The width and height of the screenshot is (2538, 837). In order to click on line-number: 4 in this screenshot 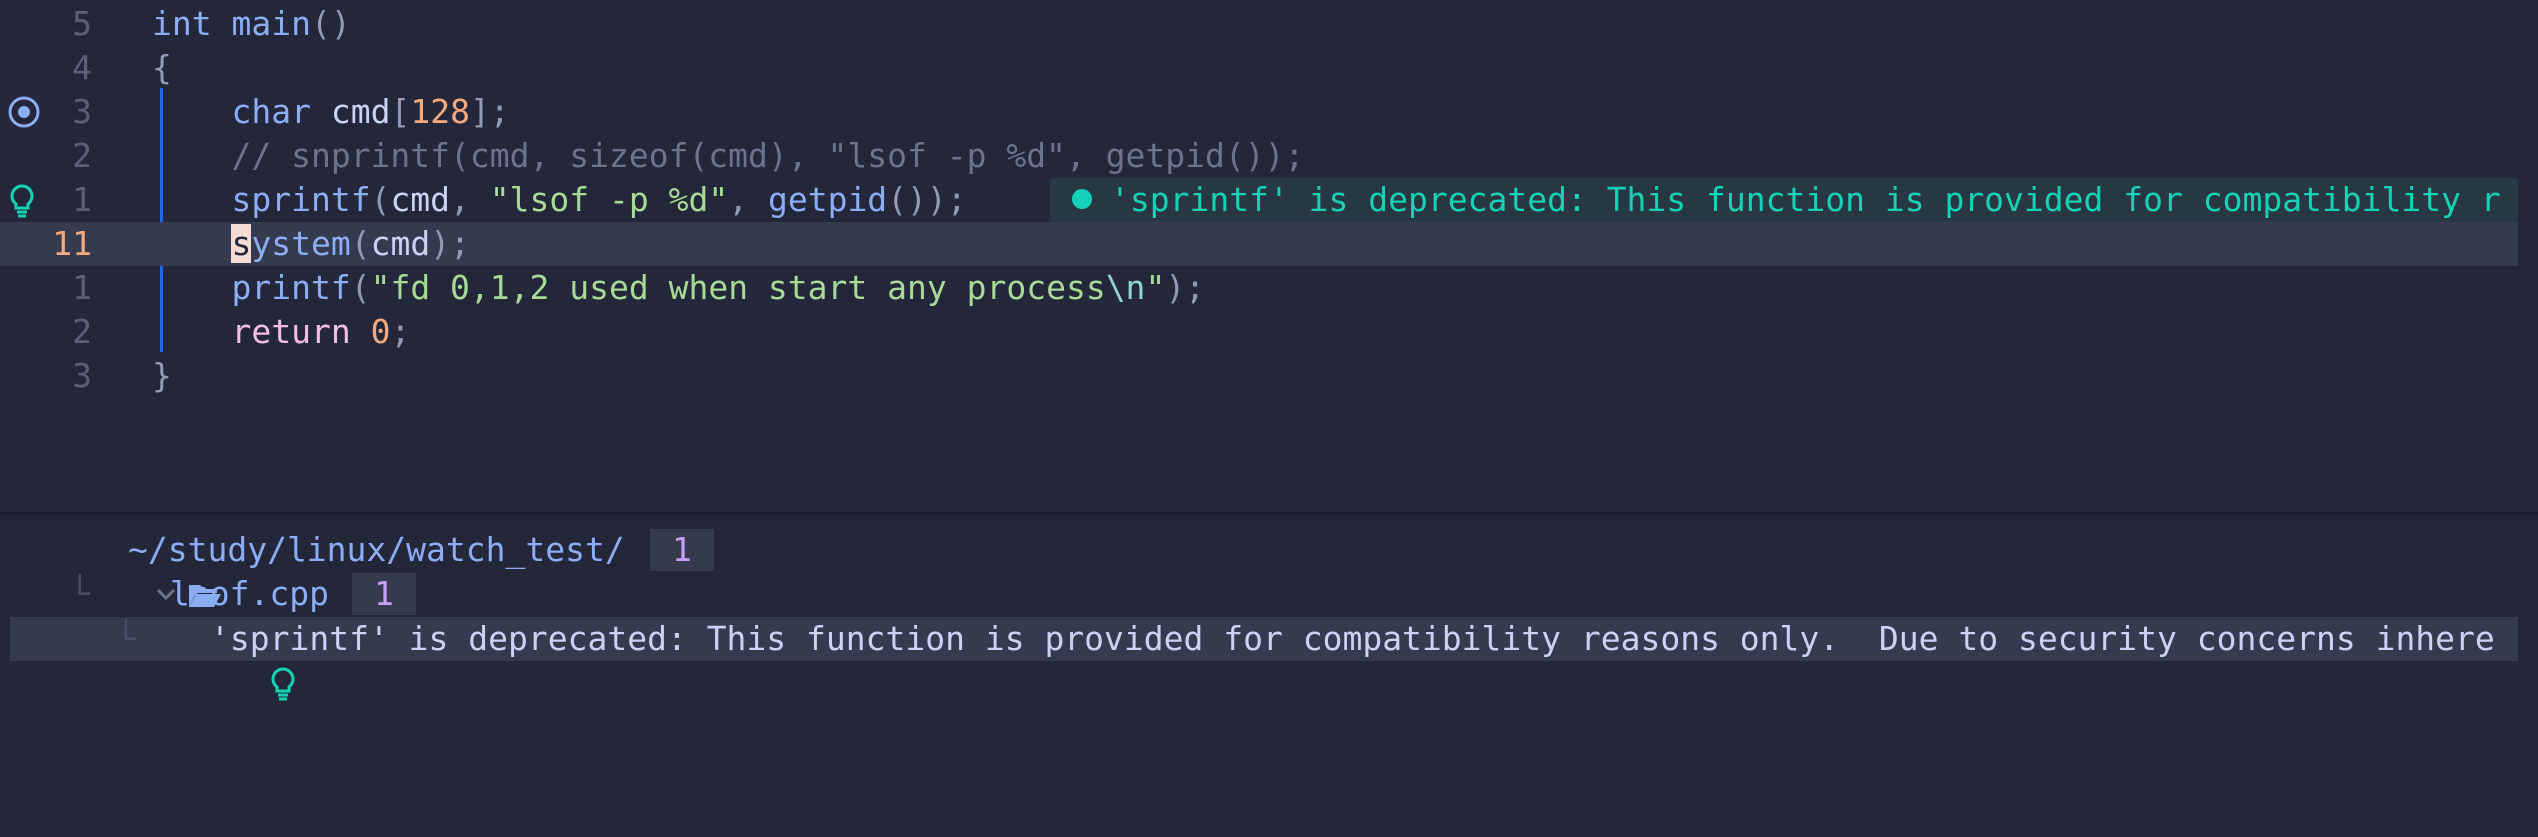, I will do `click(82, 67)`.